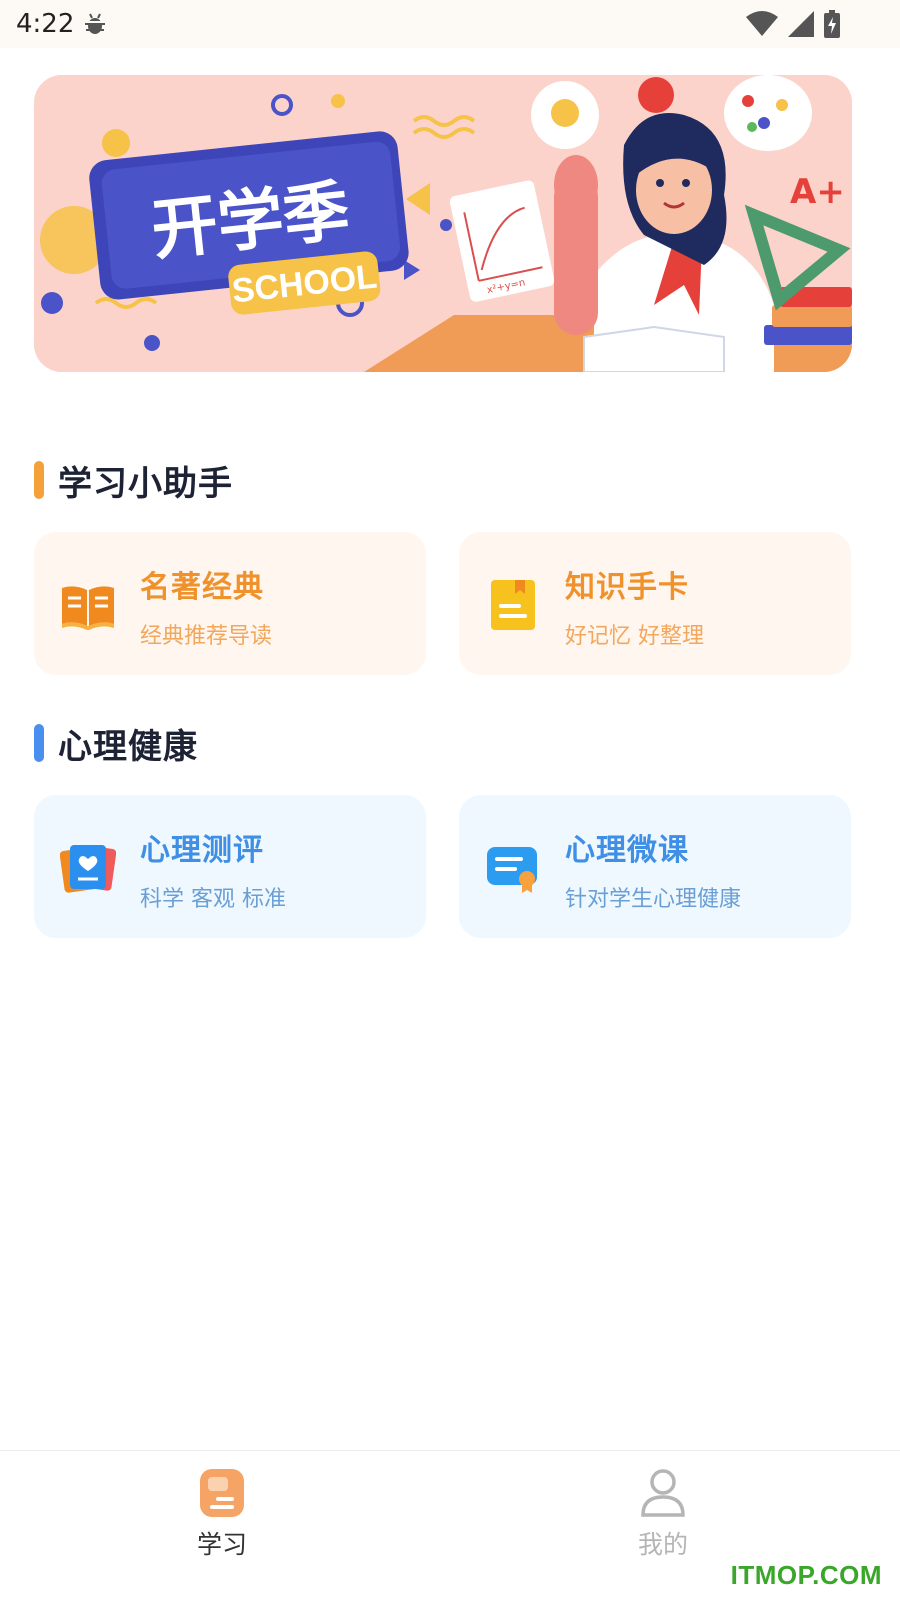 This screenshot has width=900, height=1601. I want to click on assessment-cards-icon, so click(88, 867).